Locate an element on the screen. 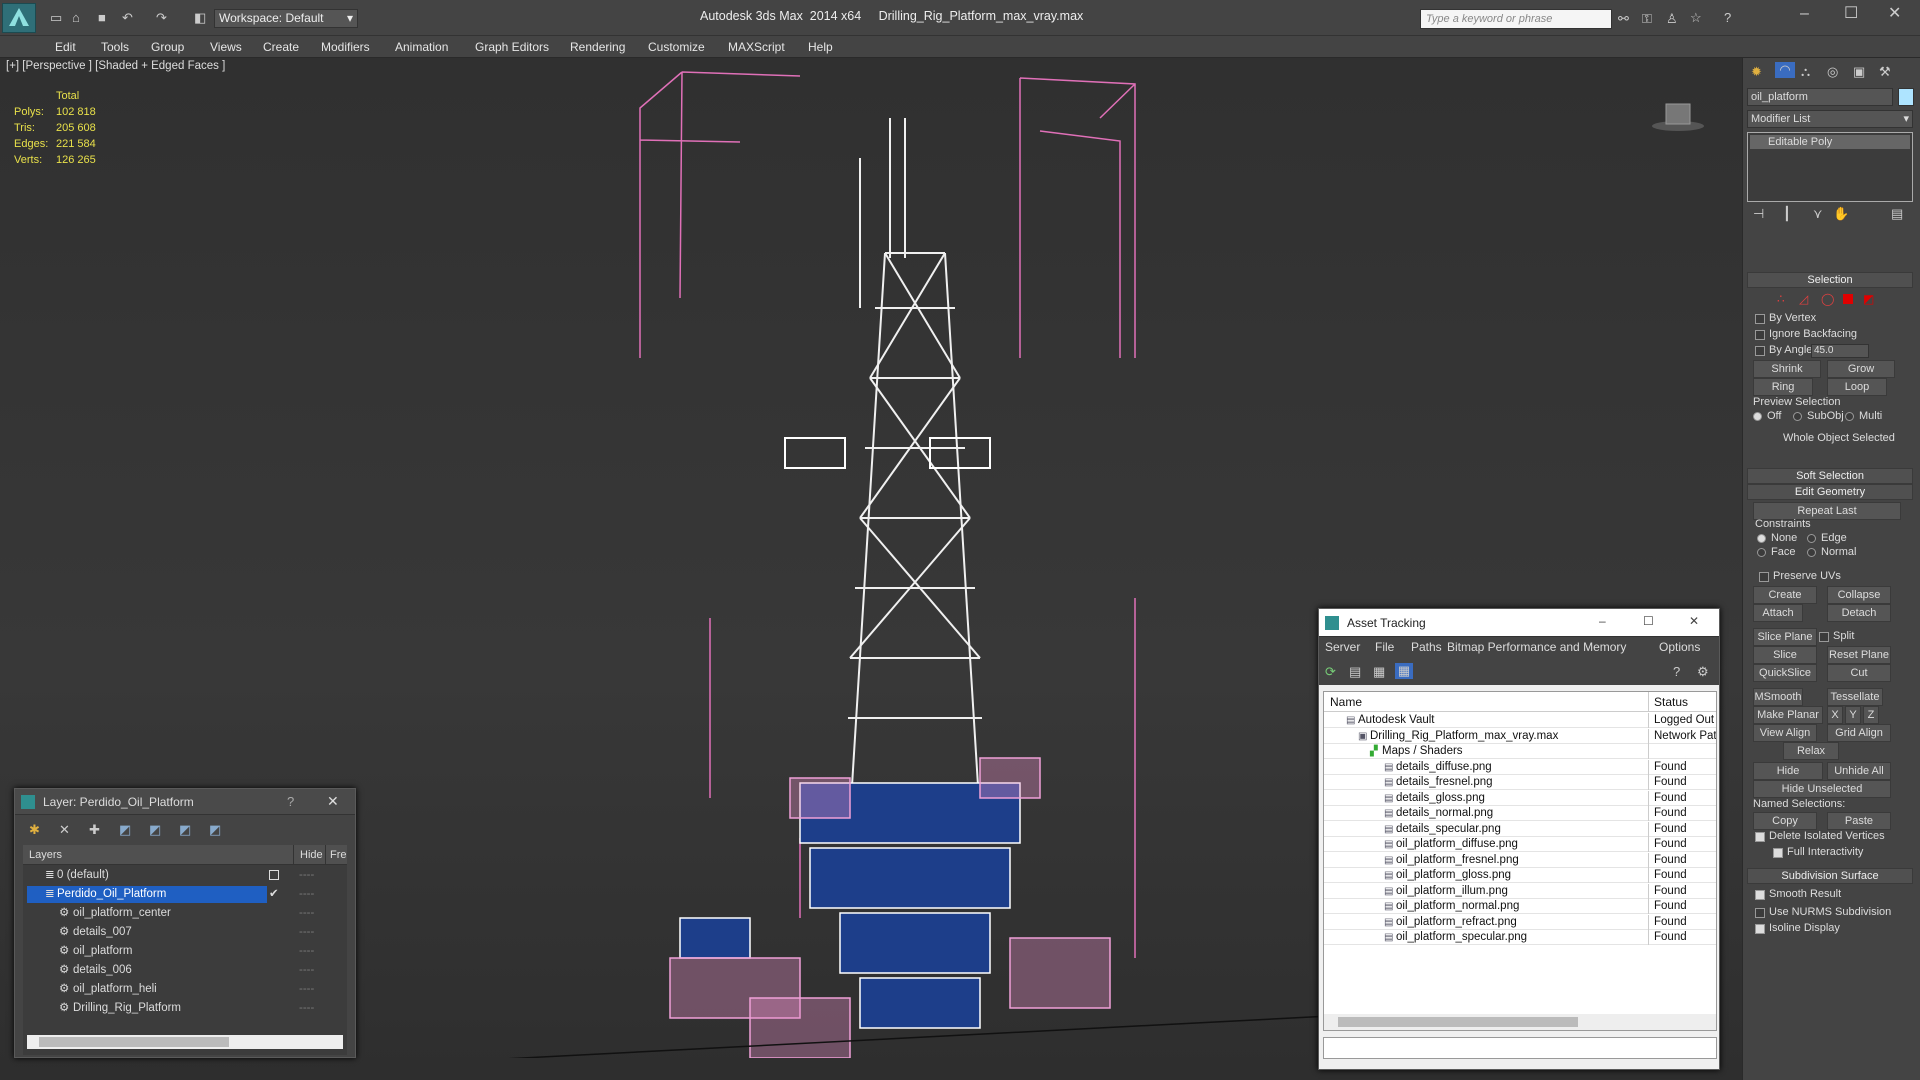 Image resolution: width=1920 pixels, height=1080 pixels. binoculars-icon: ⚯ is located at coordinates (1623, 19).